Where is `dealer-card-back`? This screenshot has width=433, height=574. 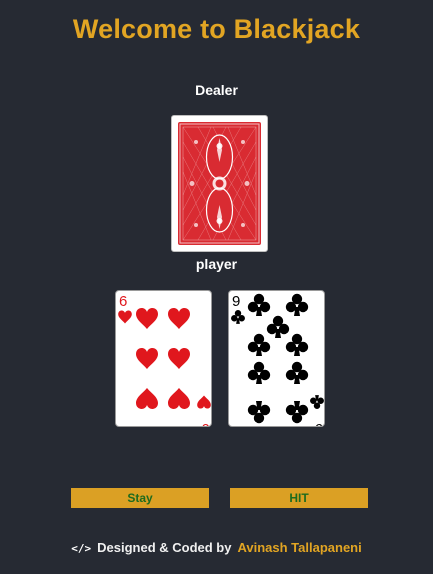 dealer-card-back is located at coordinates (219, 183).